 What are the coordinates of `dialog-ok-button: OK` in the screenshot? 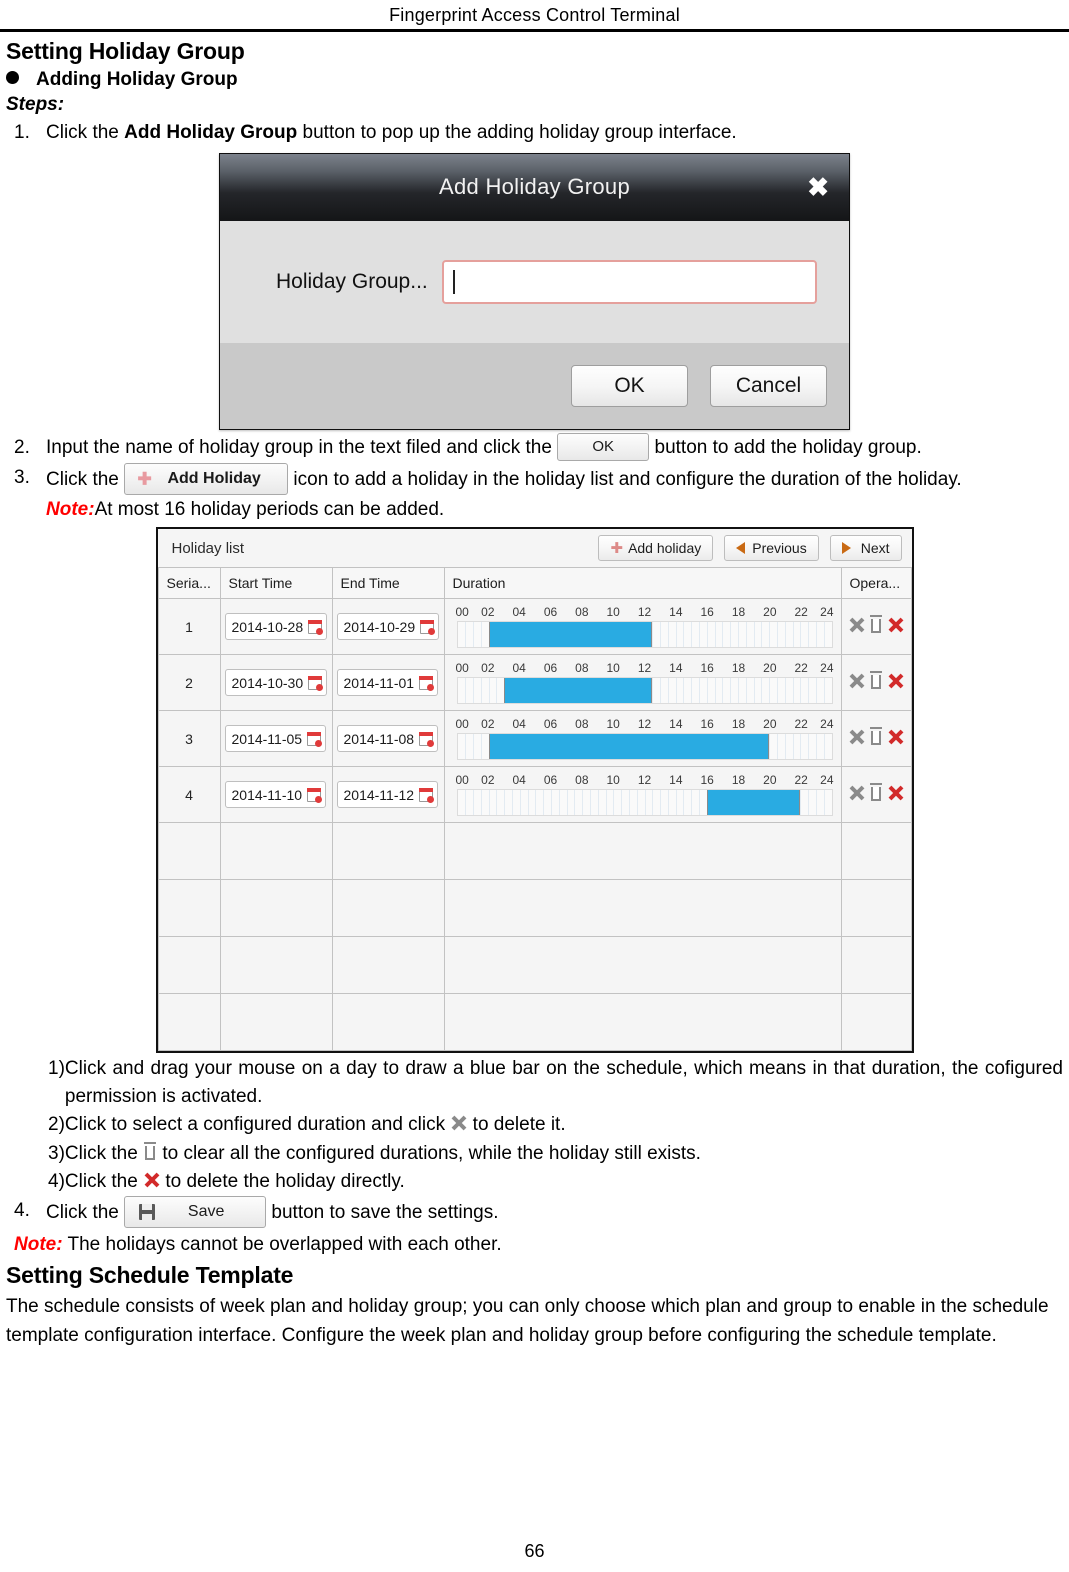 It's located at (629, 385).